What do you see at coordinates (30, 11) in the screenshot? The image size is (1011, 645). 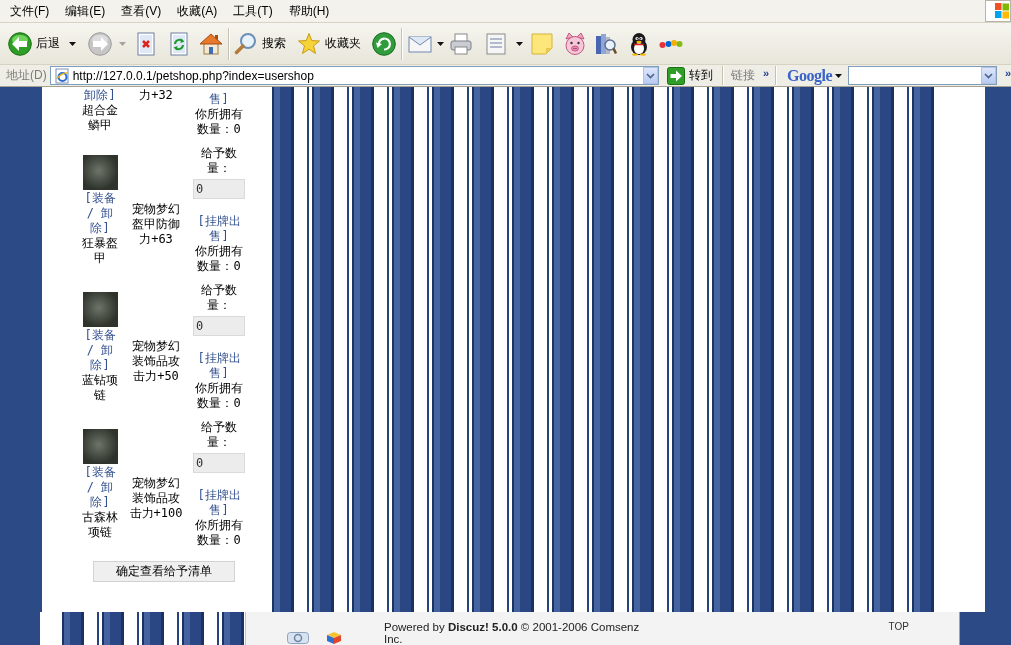 I see `menu-item: 文件(F)` at bounding box center [30, 11].